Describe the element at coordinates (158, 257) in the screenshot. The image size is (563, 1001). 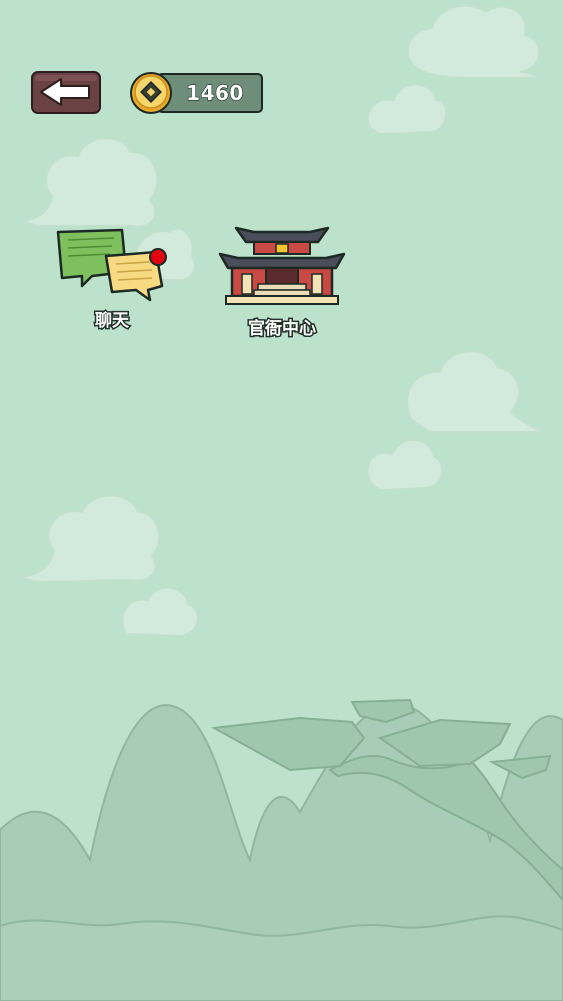
I see `red-dot-icon` at that location.